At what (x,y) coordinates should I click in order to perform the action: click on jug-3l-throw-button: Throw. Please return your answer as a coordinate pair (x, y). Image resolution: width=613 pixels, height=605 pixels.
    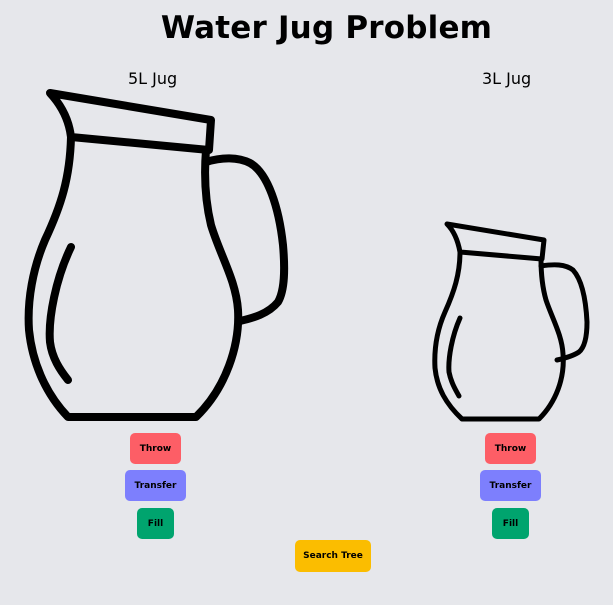
    Looking at the image, I should click on (510, 448).